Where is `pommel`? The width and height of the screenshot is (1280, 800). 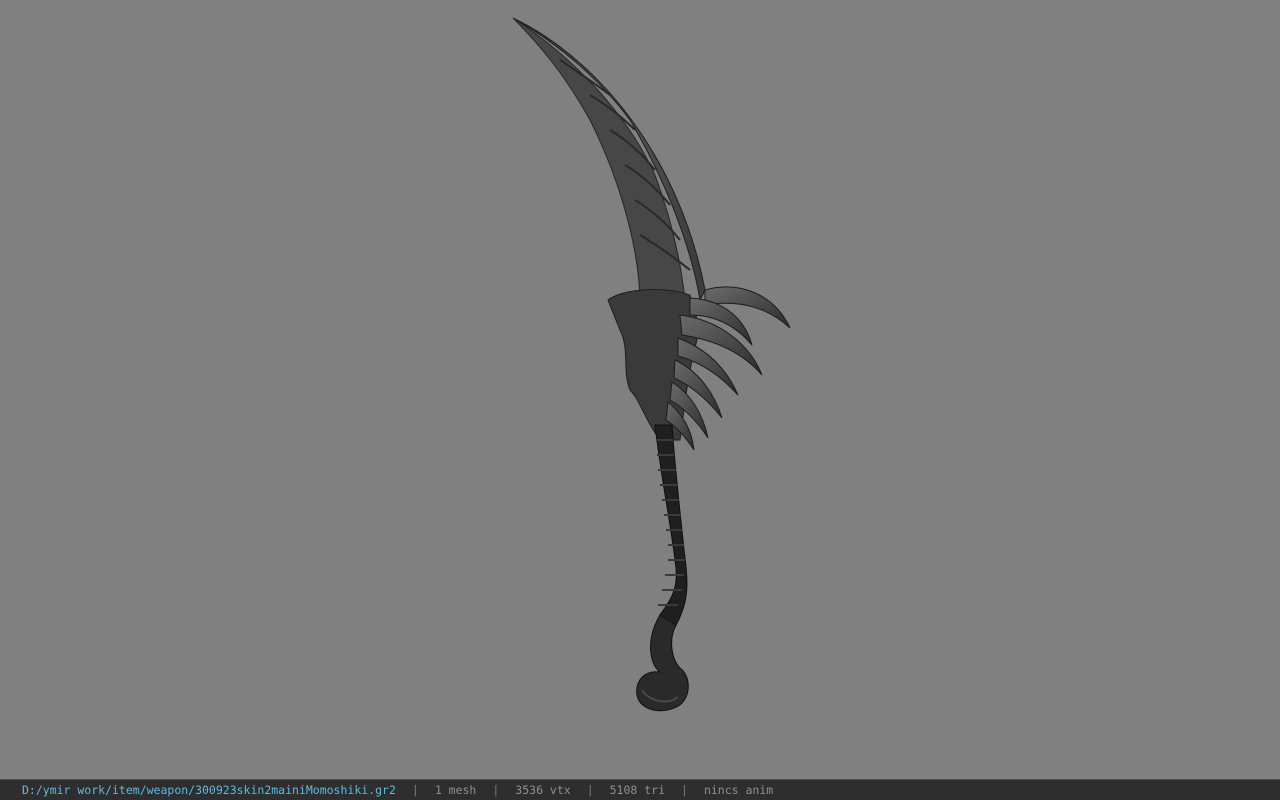
pommel is located at coordinates (662, 663).